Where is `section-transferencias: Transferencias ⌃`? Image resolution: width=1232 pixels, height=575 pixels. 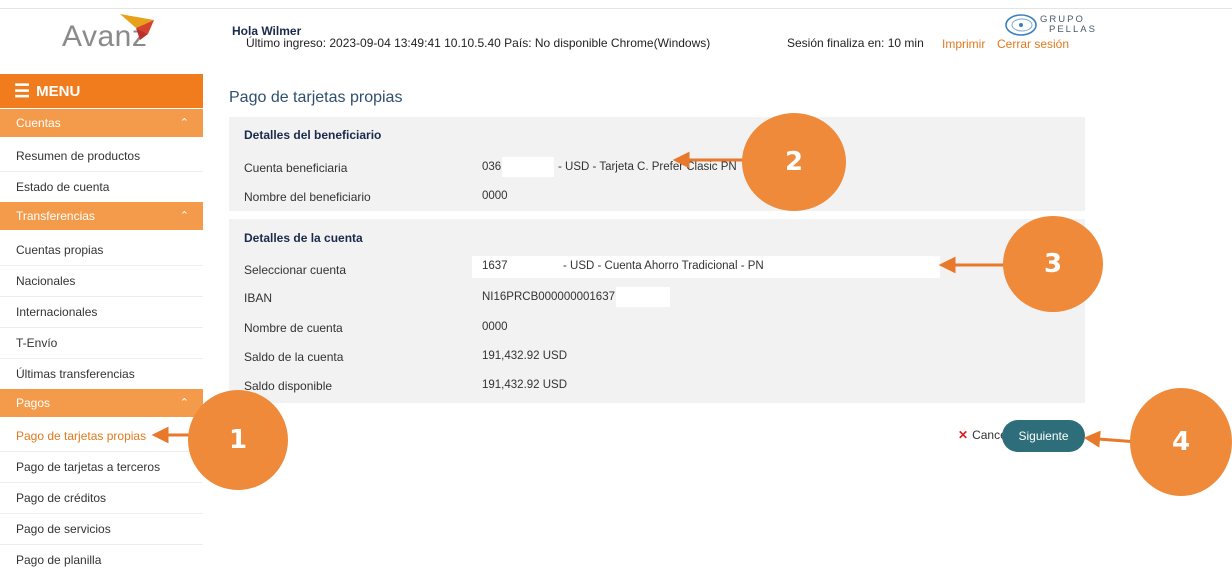 section-transferencias: Transferencias ⌃ is located at coordinates (101, 216).